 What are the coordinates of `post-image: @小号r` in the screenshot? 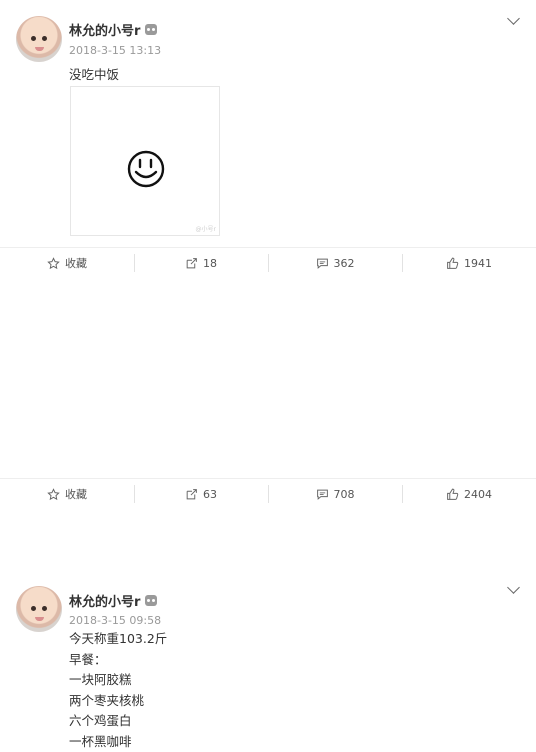 It's located at (145, 161).